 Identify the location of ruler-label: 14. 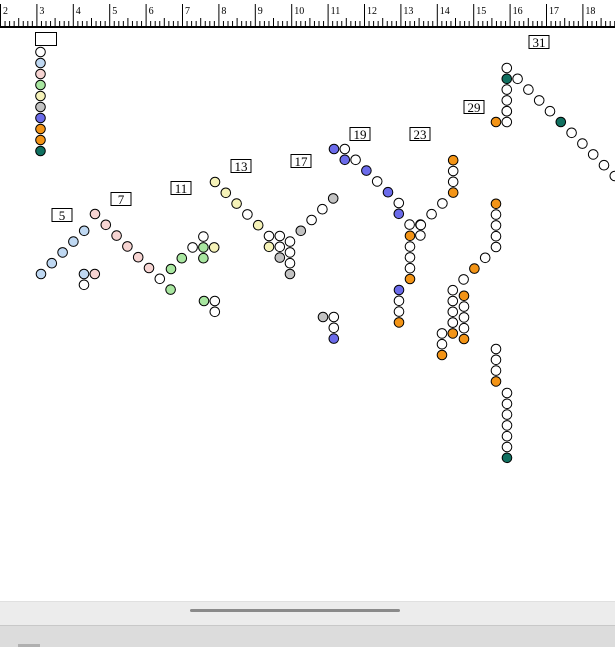
(445, 11).